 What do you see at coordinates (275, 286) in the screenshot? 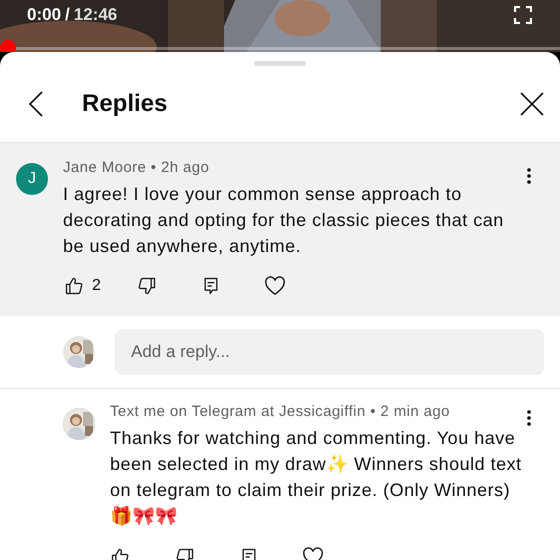
I see `heart-icon` at bounding box center [275, 286].